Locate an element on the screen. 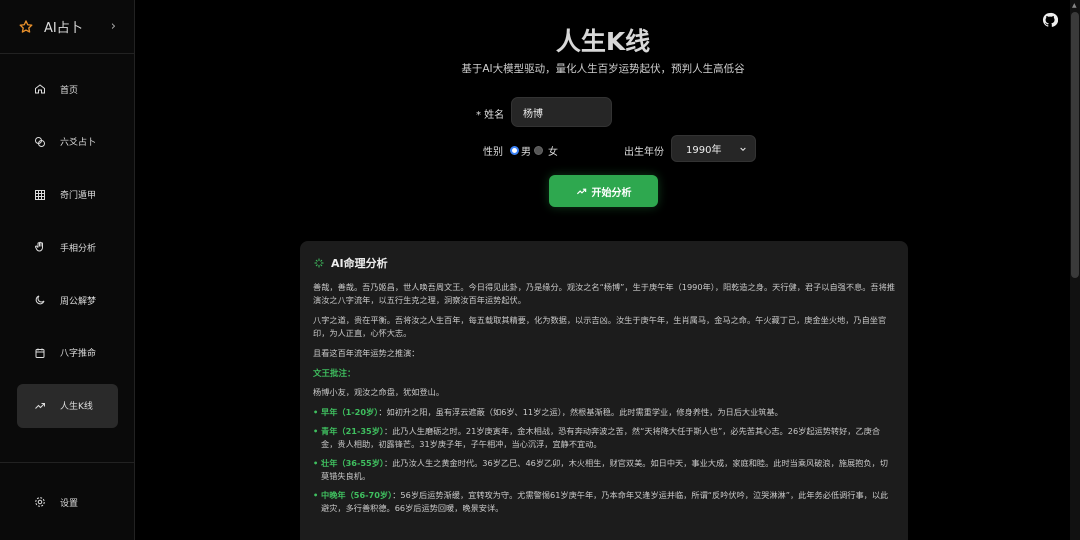  sidebar-item-bazi: 八字推命 is located at coordinates (67, 353).